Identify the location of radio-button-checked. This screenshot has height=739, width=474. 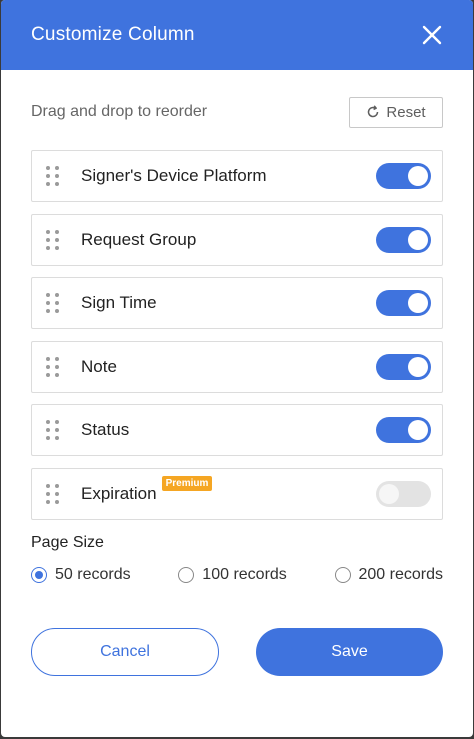
(39, 574).